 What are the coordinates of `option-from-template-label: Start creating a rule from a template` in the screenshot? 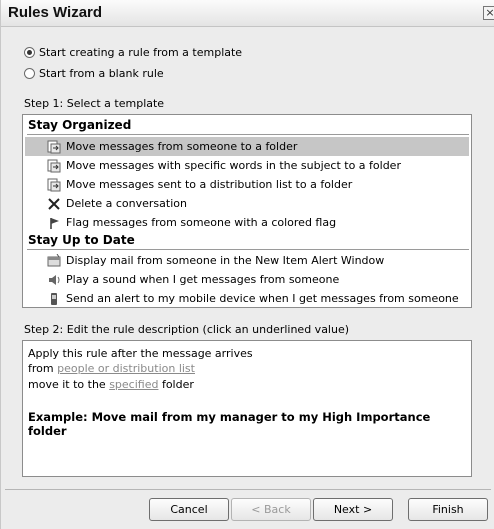 It's located at (141, 52).